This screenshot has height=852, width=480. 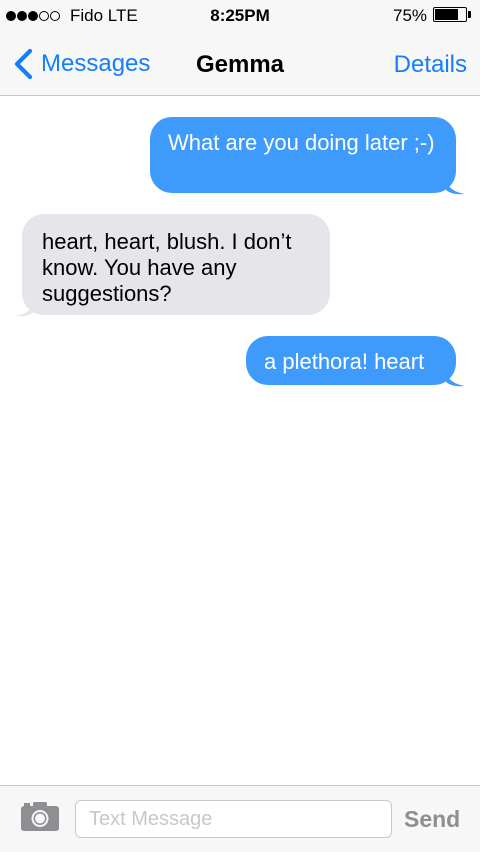 I want to click on camera-icon, so click(x=40, y=816).